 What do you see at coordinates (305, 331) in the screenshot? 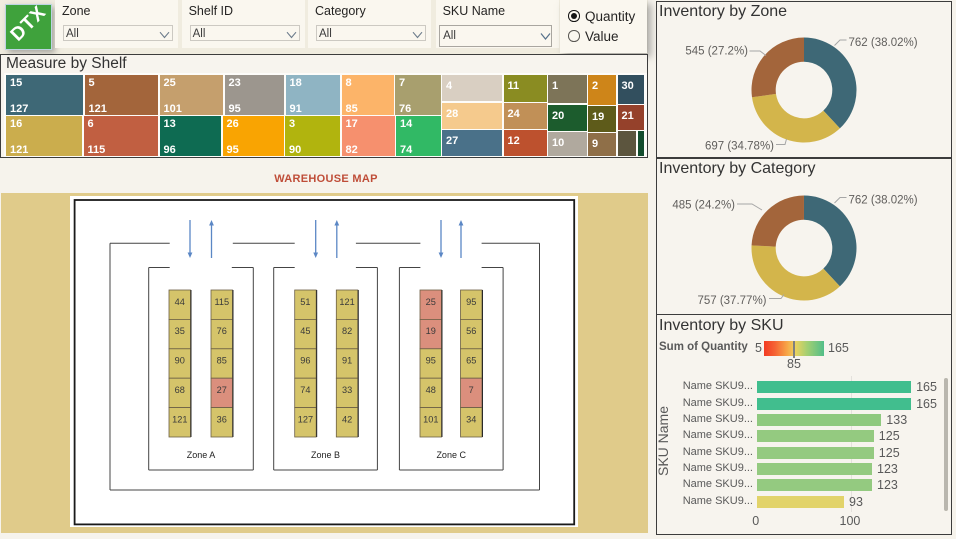
I see `svg-text: 45` at bounding box center [305, 331].